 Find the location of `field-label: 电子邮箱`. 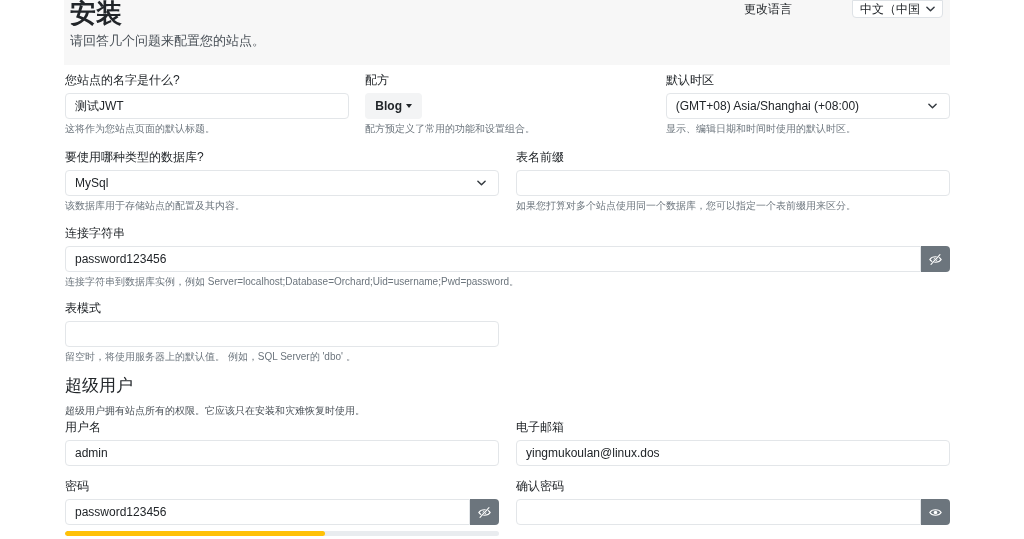

field-label: 电子邮箱 is located at coordinates (540, 427).